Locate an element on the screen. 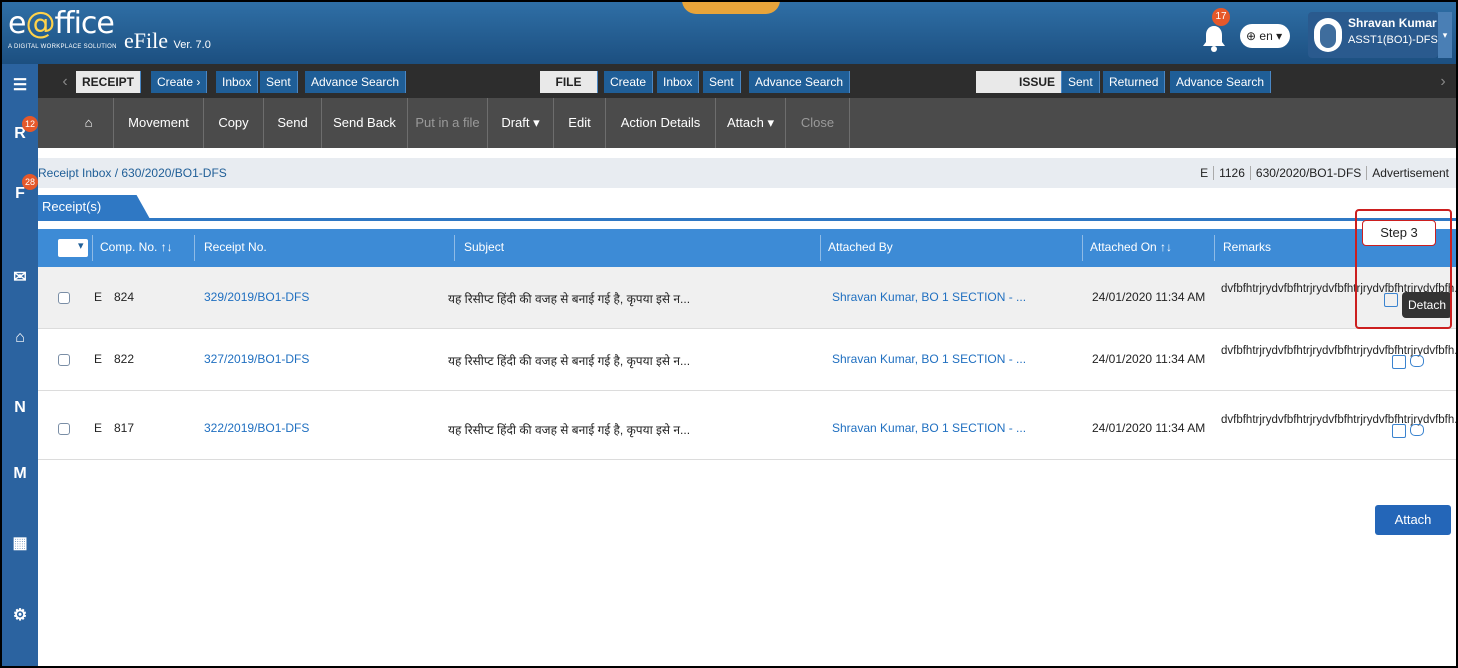 This screenshot has height=668, width=1458. nav-issue-sent: Sent is located at coordinates (1081, 82).